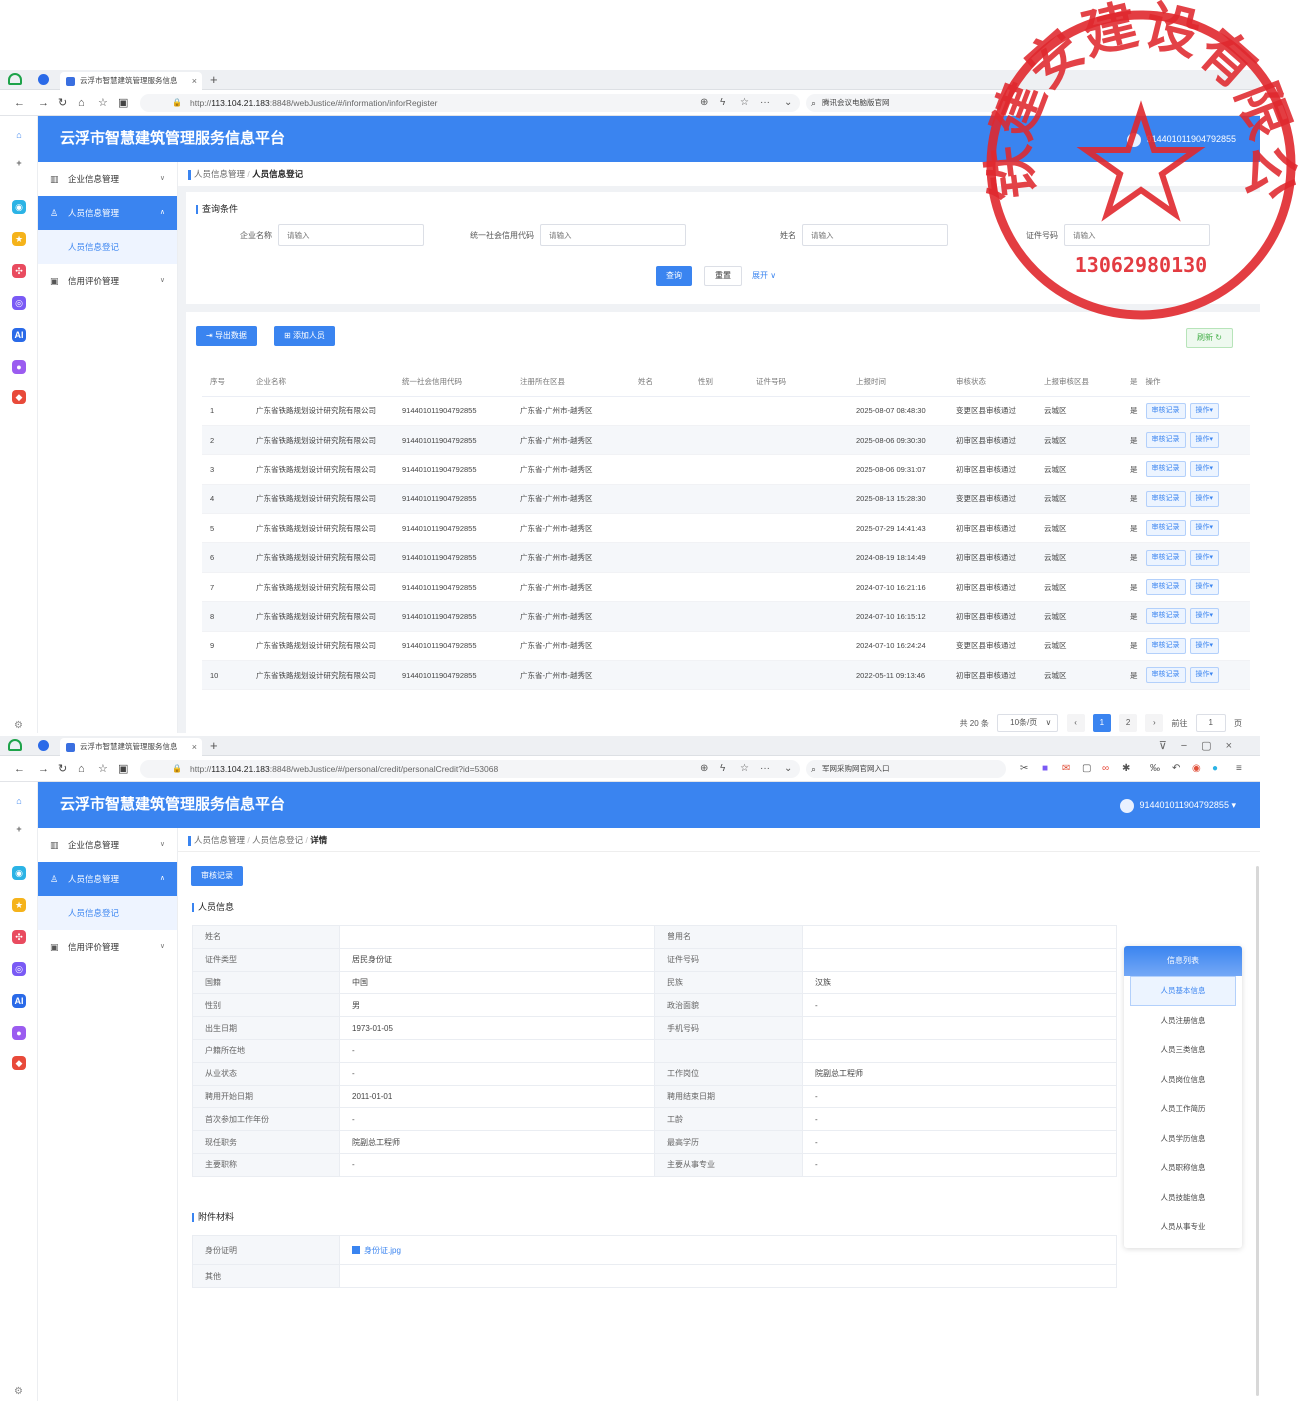 This screenshot has height=1401, width=1311. Describe the element at coordinates (19, 801) in the screenshot. I see `side-home-icon: ⌂` at that location.